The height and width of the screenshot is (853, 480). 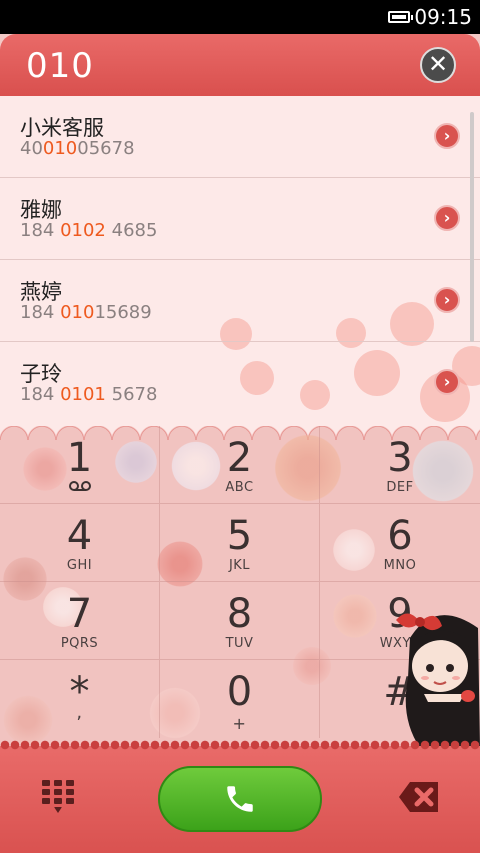 What do you see at coordinates (240, 543) in the screenshot?
I see `key-5: 5 JKL` at bounding box center [240, 543].